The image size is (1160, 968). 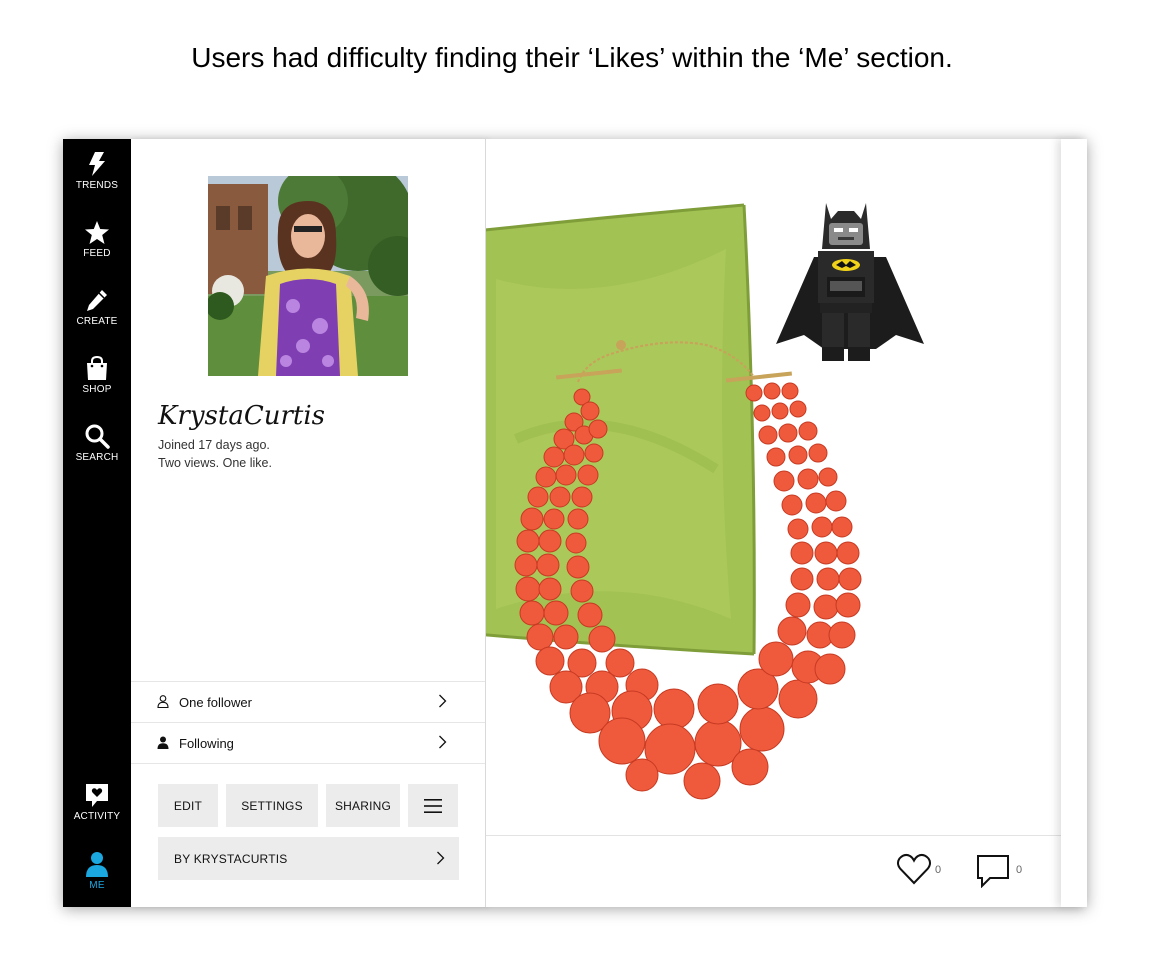 I want to click on lightning-icon, so click(x=97, y=164).